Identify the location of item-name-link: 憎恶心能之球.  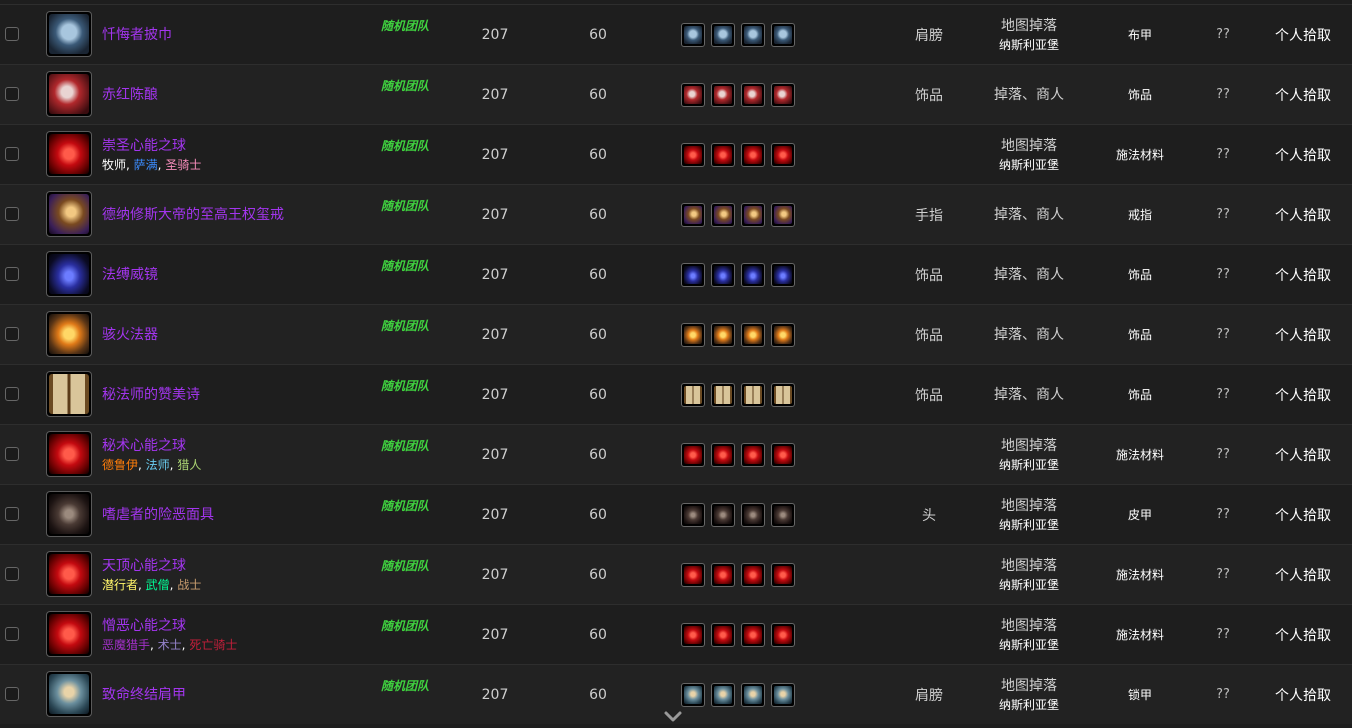
(144, 626).